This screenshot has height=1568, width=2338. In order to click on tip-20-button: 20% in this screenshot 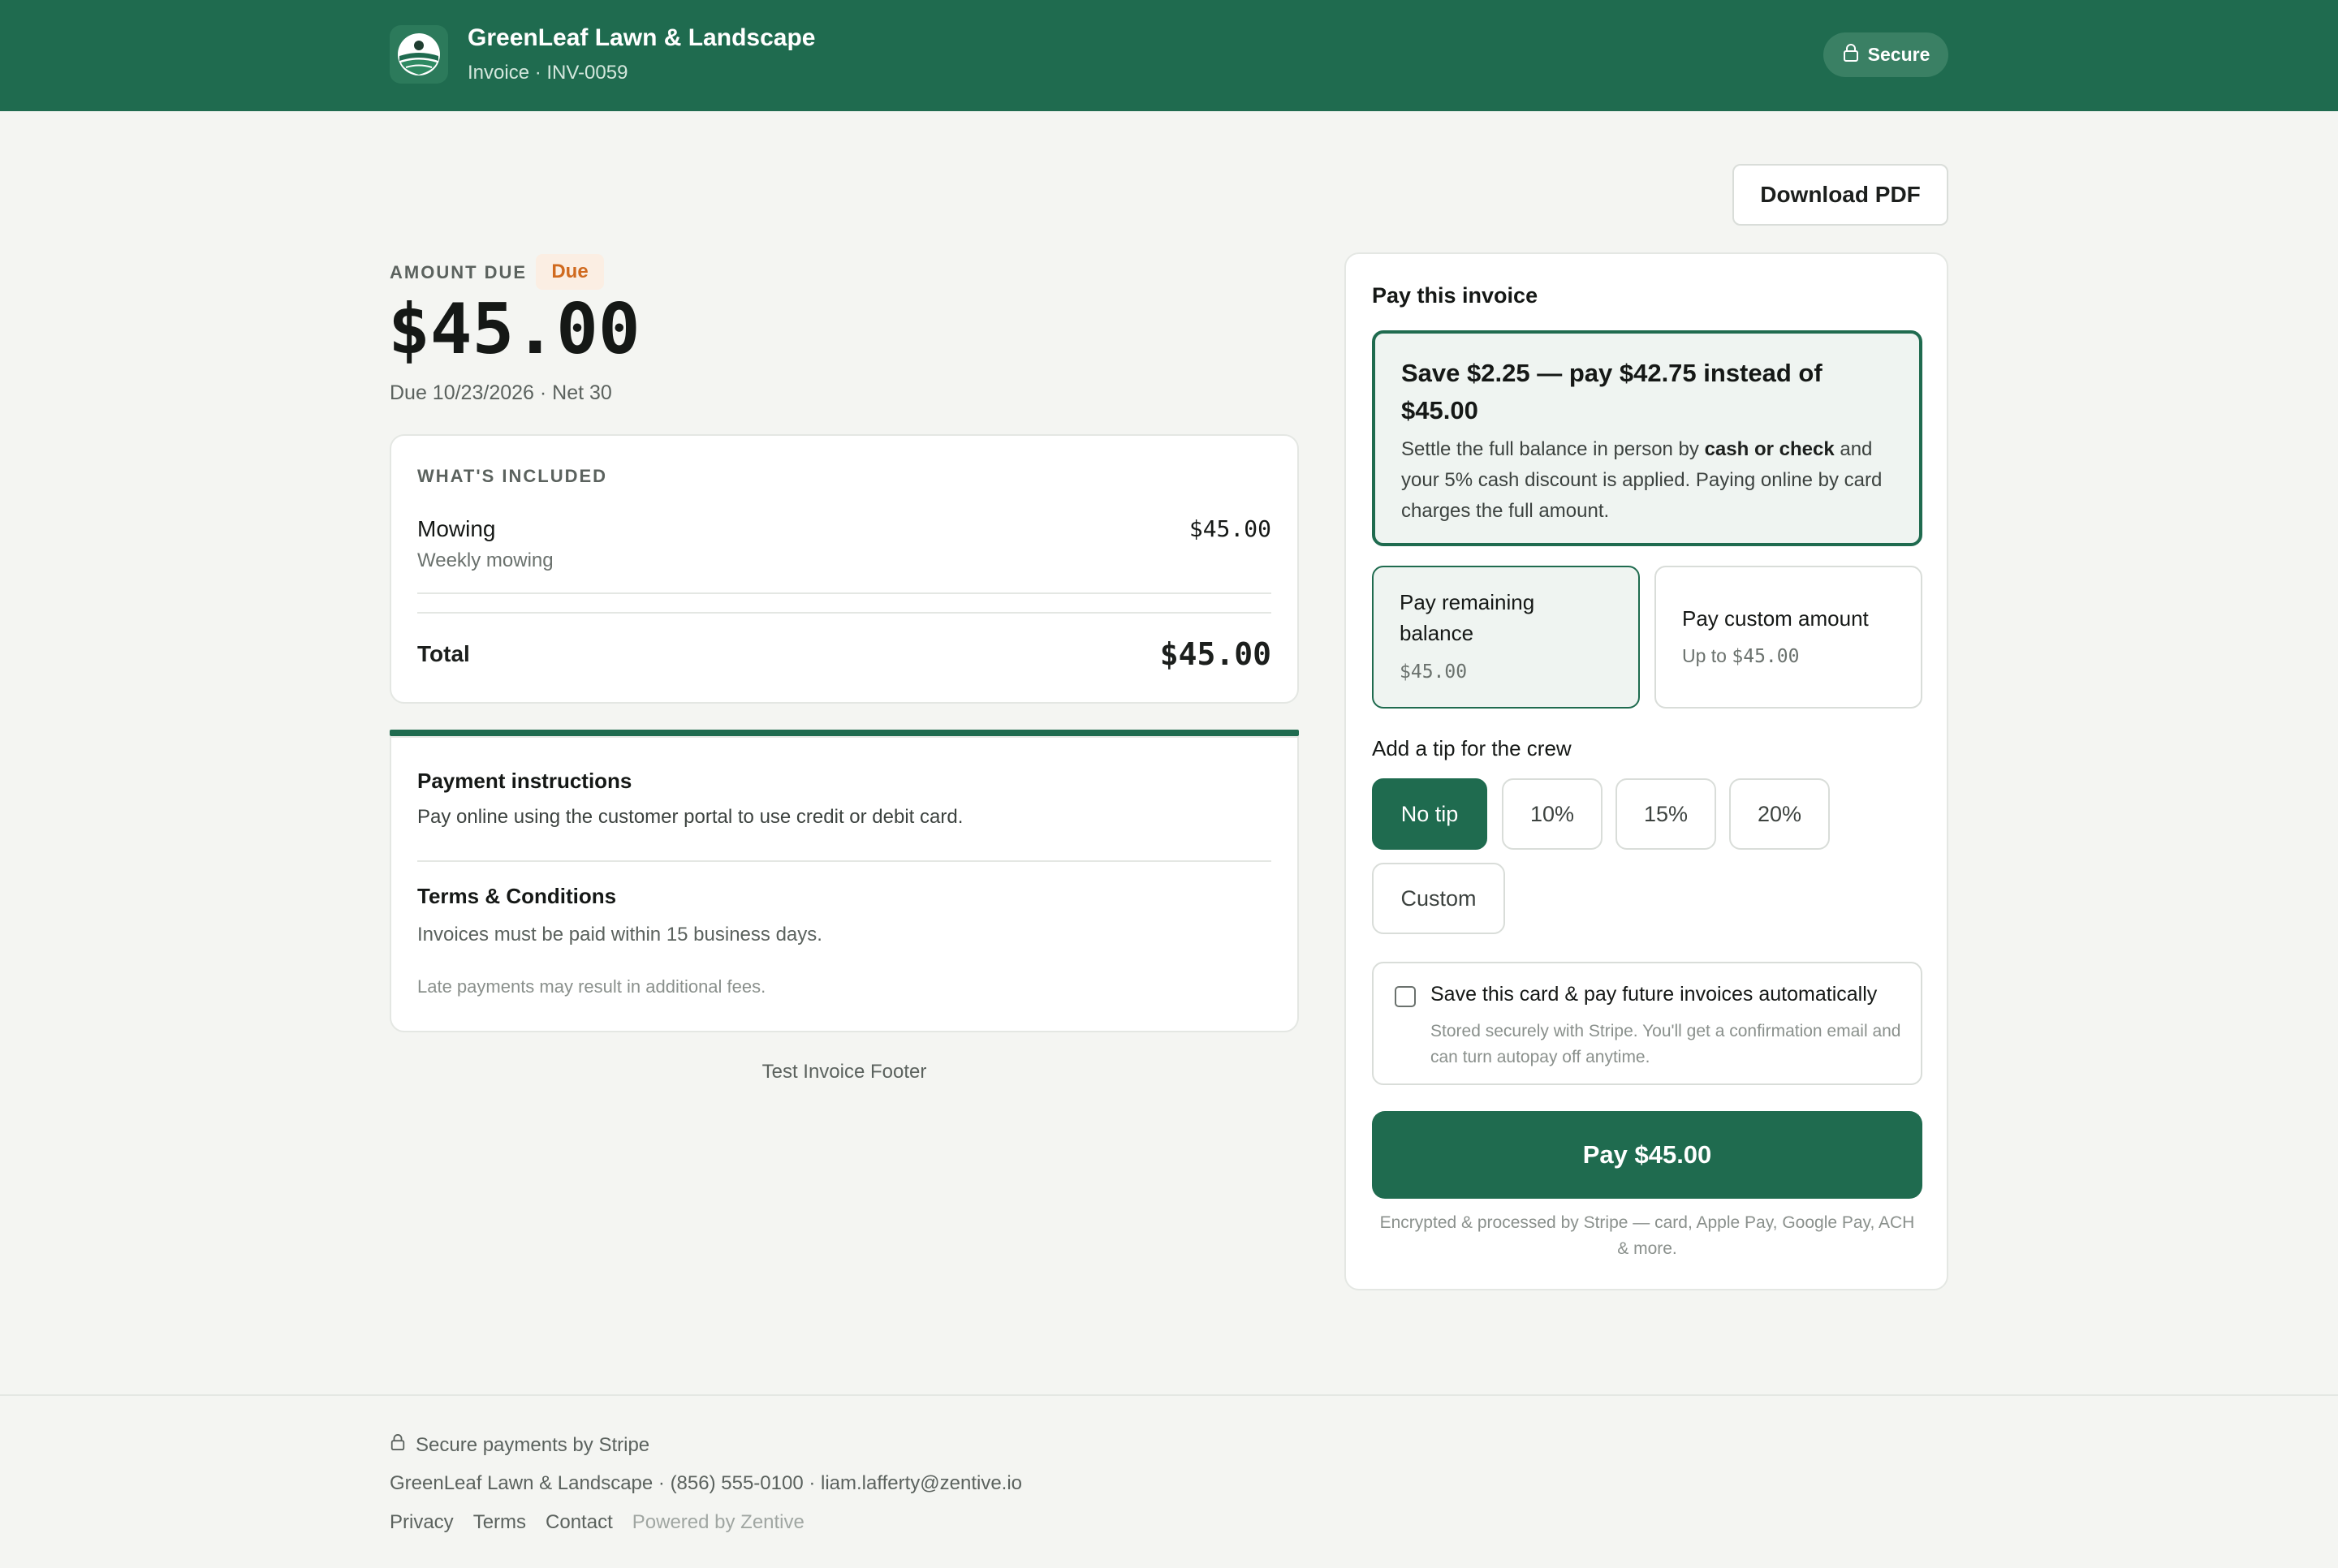, I will do `click(1779, 814)`.